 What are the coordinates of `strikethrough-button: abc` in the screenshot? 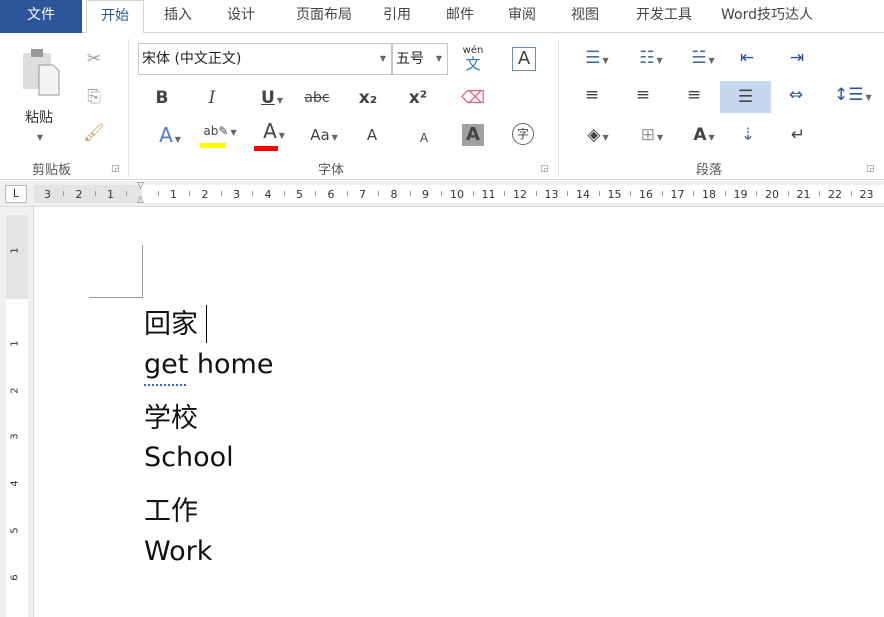 It's located at (317, 98).